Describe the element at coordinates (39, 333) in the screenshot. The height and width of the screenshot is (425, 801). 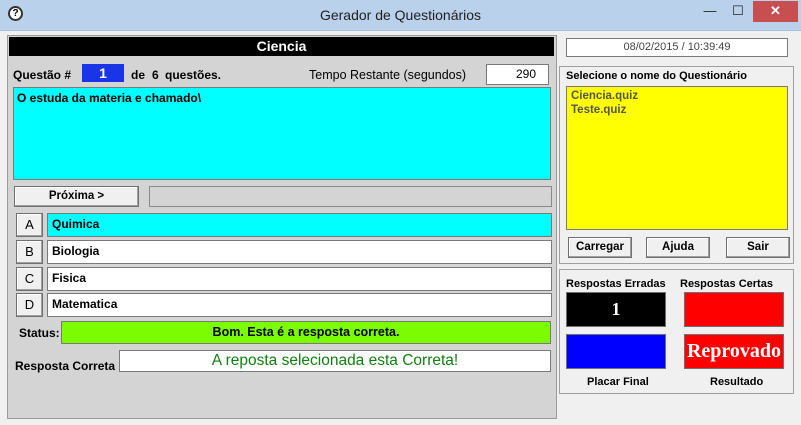
I see `status-label: Status:` at that location.